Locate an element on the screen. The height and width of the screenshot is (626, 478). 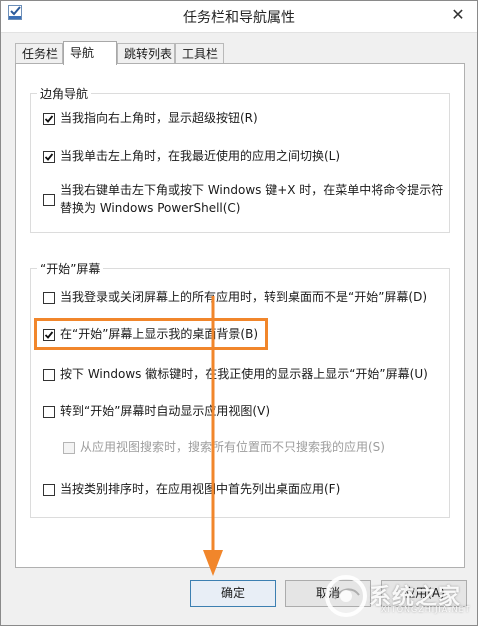
option-search-everywhere: 从应用视图搜索时，搜索所有位置而不只搜索我的应用(S) is located at coordinates (232, 447).